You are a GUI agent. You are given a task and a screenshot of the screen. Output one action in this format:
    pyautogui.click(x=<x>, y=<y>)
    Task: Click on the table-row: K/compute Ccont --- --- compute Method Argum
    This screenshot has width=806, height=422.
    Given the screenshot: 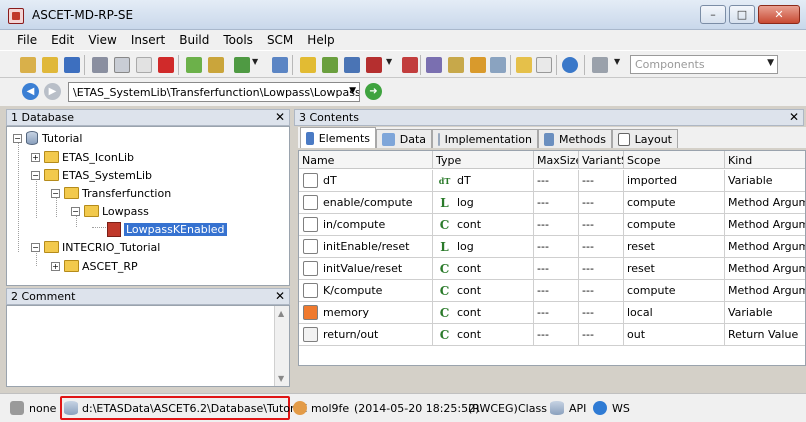 What is the action you would take?
    pyautogui.click(x=552, y=291)
    